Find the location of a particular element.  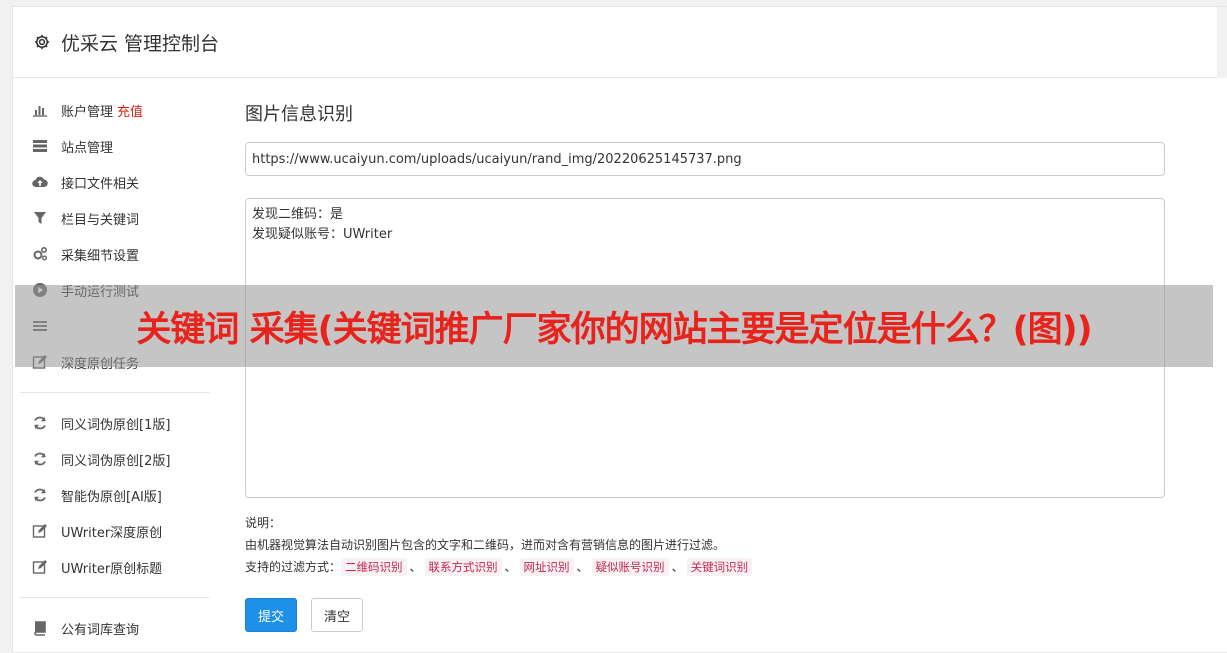

sidebar-item-label: UWriter深度原创 is located at coordinates (112, 533).